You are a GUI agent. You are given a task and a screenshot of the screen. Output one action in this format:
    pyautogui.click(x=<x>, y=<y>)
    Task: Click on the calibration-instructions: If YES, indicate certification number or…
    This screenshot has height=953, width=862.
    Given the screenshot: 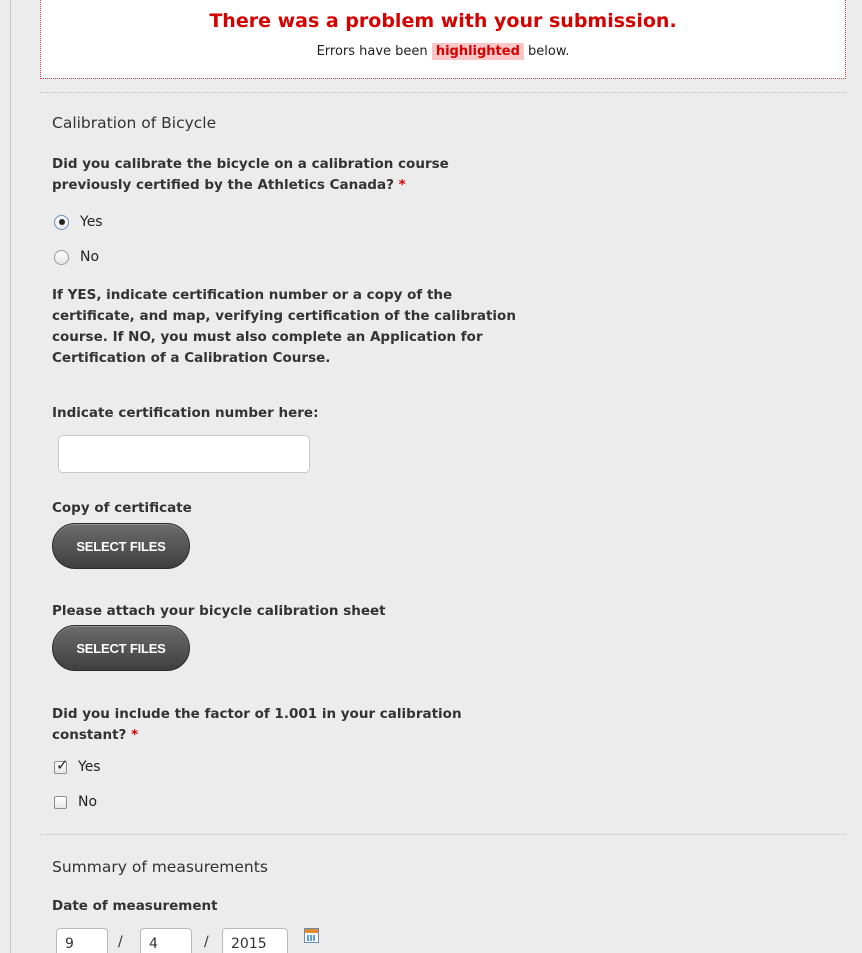 What is the action you would take?
    pyautogui.click(x=284, y=326)
    